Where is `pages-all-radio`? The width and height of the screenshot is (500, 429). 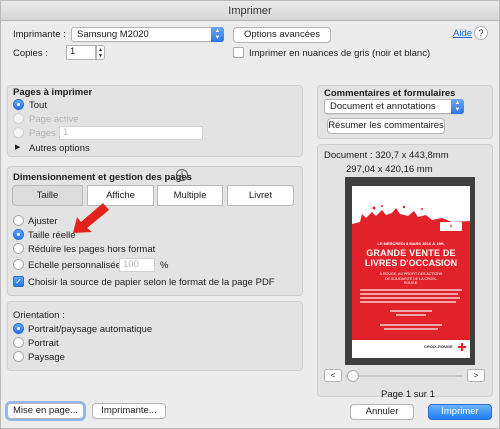
pages-all-radio is located at coordinates (18, 104).